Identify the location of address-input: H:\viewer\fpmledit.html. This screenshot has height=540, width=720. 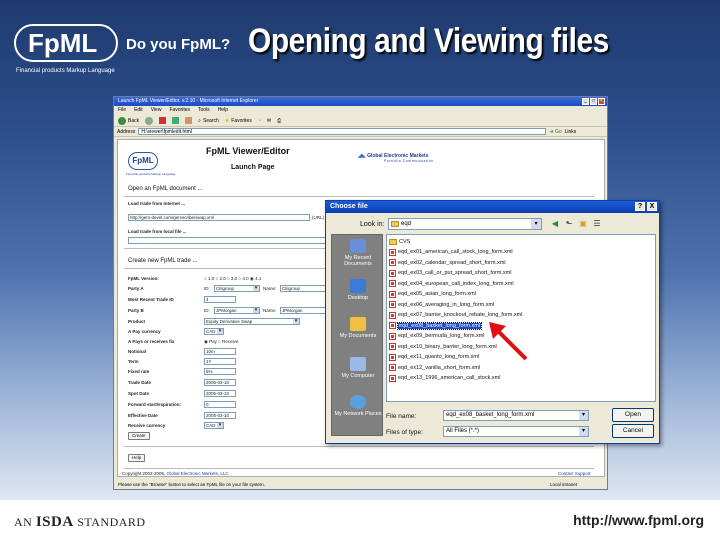
(342, 131).